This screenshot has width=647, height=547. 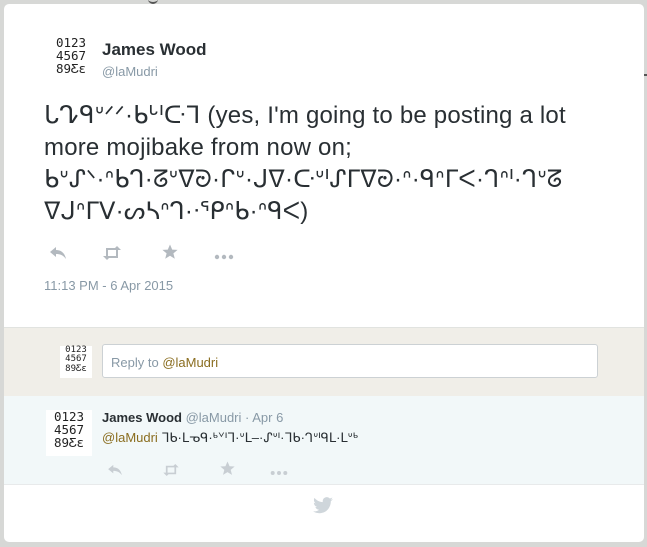 What do you see at coordinates (154, 50) in the screenshot?
I see `author-name: James Wood` at bounding box center [154, 50].